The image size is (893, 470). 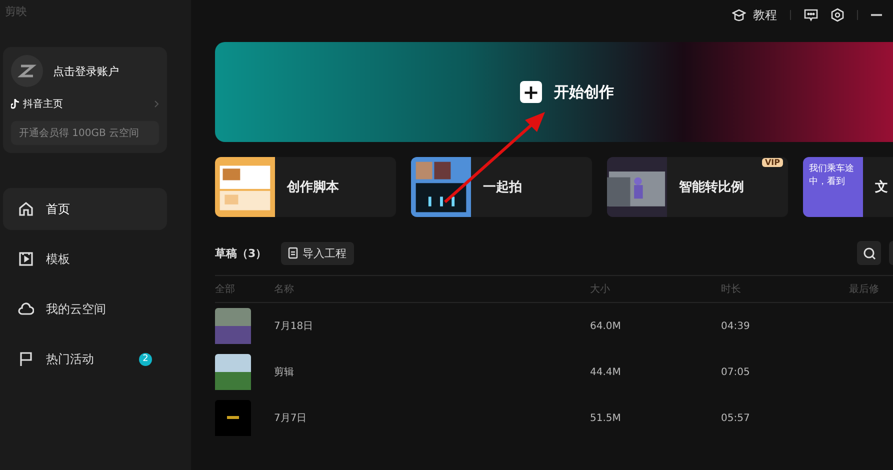 What do you see at coordinates (606, 372) in the screenshot?
I see `size-cell-text: 44.4M` at bounding box center [606, 372].